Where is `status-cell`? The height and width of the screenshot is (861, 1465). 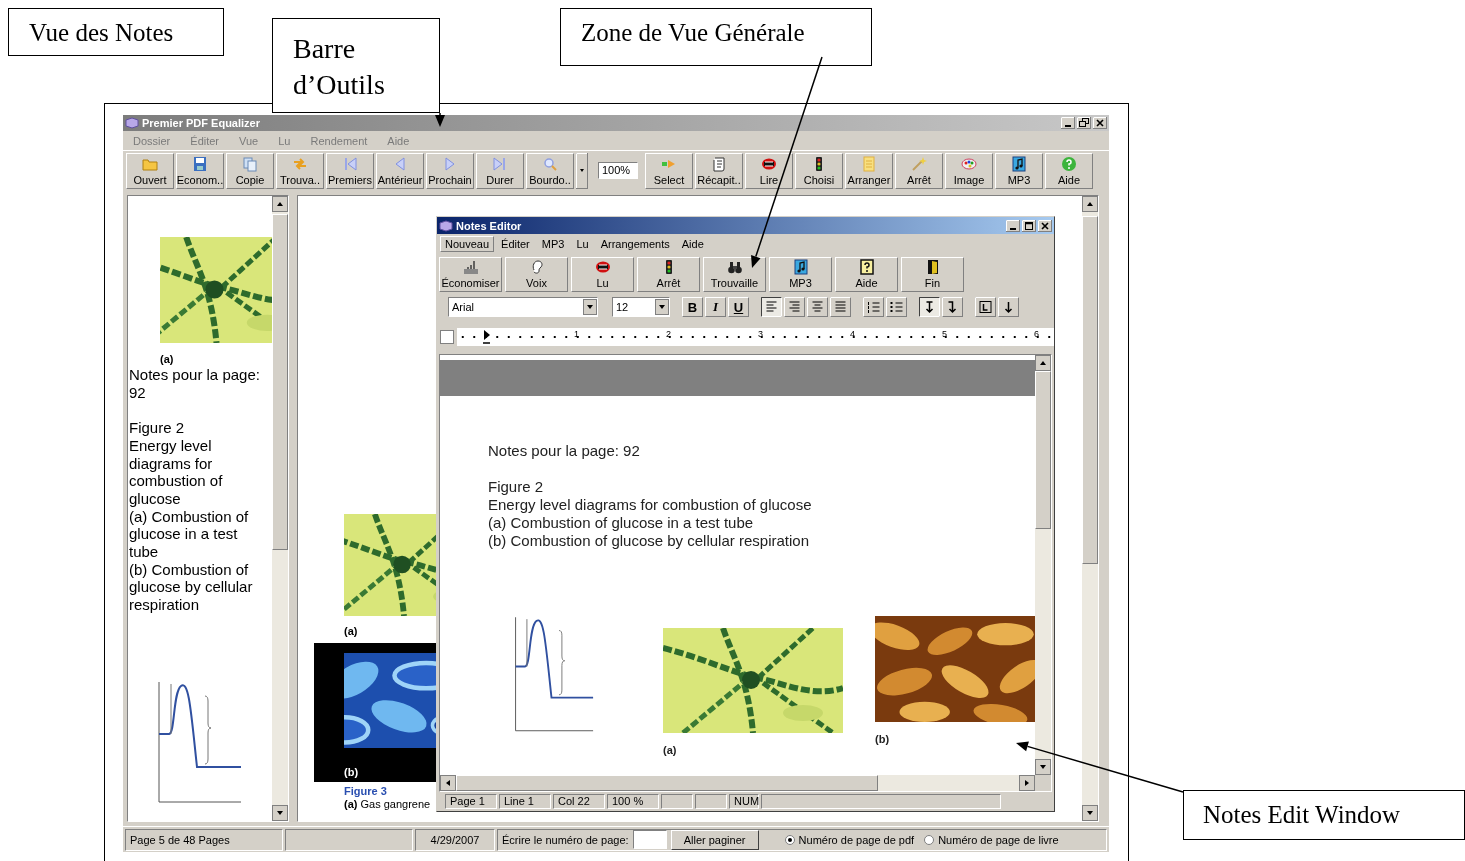
status-cell is located at coordinates (711, 801).